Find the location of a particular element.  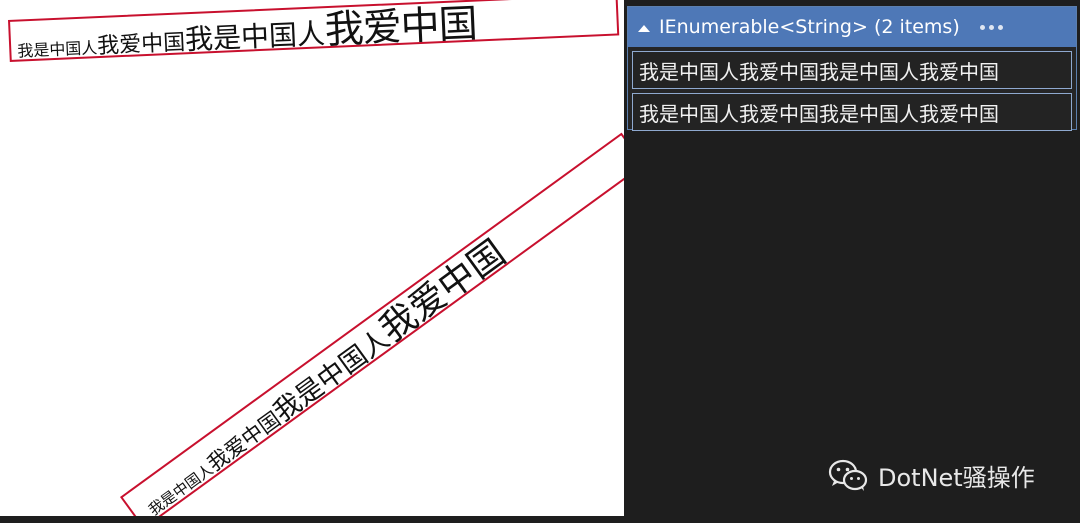

ellipsis-icon is located at coordinates (991, 27).